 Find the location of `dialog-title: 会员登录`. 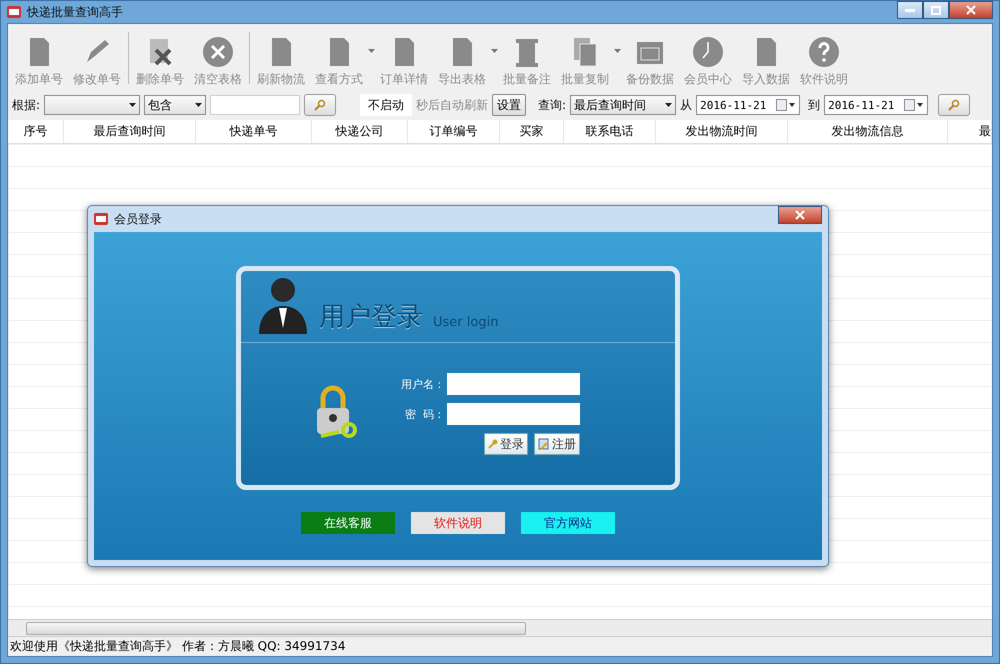

dialog-title: 会员登录 is located at coordinates (138, 219).